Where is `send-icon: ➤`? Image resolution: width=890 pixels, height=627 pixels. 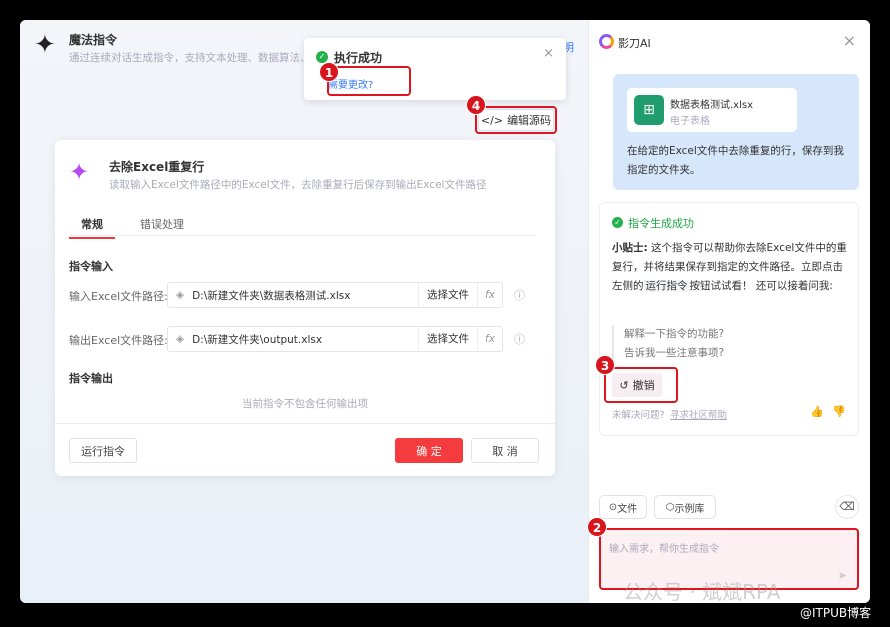 send-icon: ➤ is located at coordinates (842, 575).